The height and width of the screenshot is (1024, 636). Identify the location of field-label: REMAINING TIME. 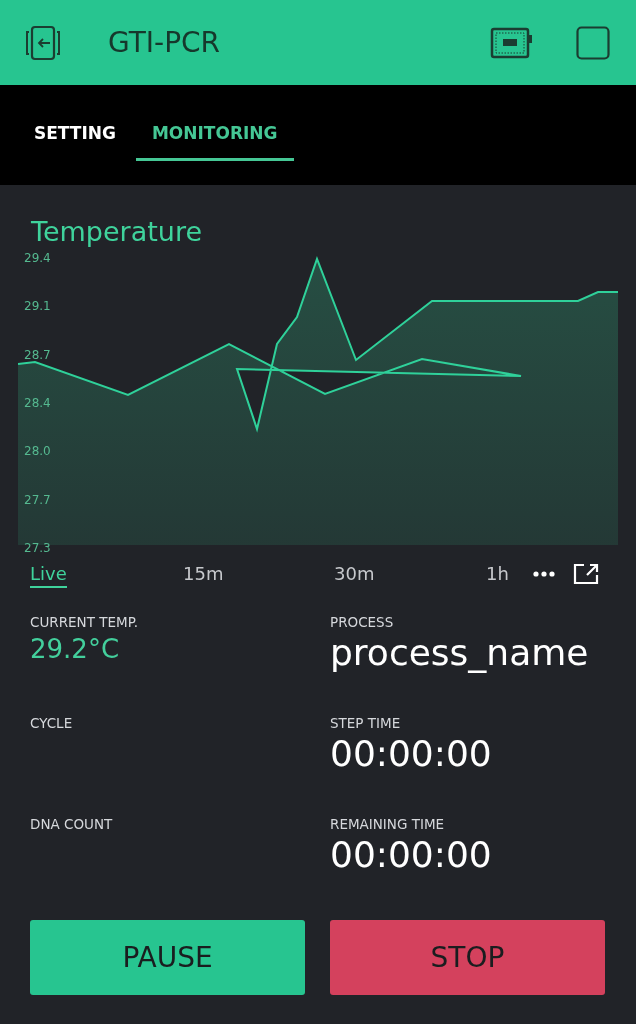
(388, 824).